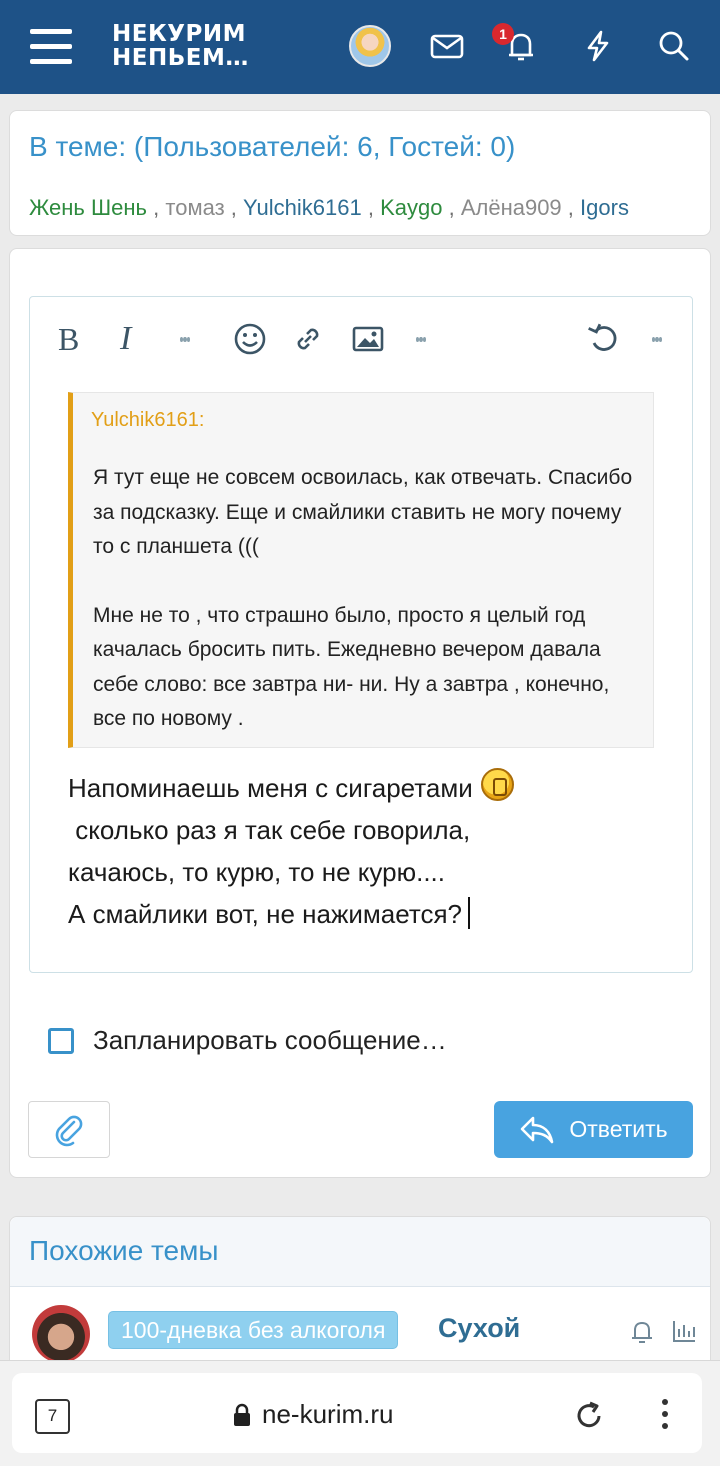 This screenshot has width=720, height=1466. Describe the element at coordinates (147, 420) in the screenshot. I see `quote-author: Yulchik6161:` at that location.